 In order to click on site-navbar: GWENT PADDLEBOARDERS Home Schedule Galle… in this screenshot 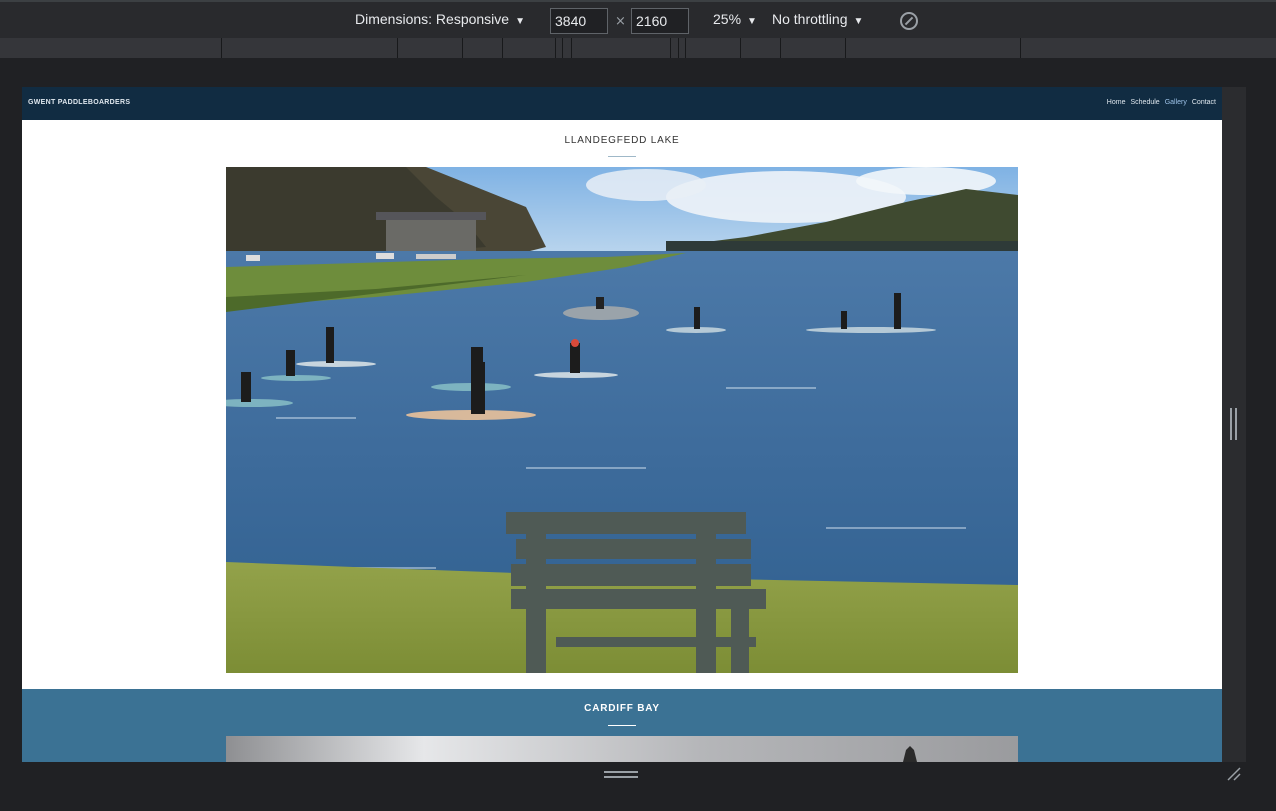, I will do `click(622, 103)`.